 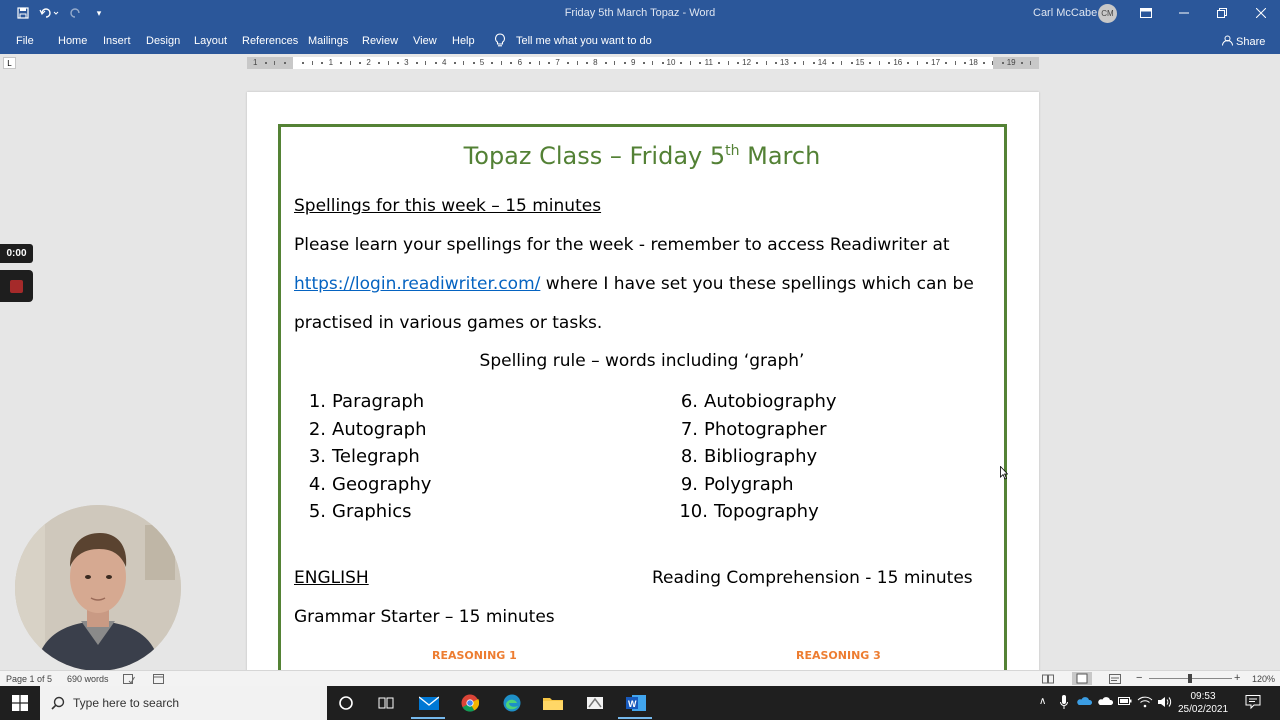 I want to click on restore-icon, so click(x=1222, y=13).